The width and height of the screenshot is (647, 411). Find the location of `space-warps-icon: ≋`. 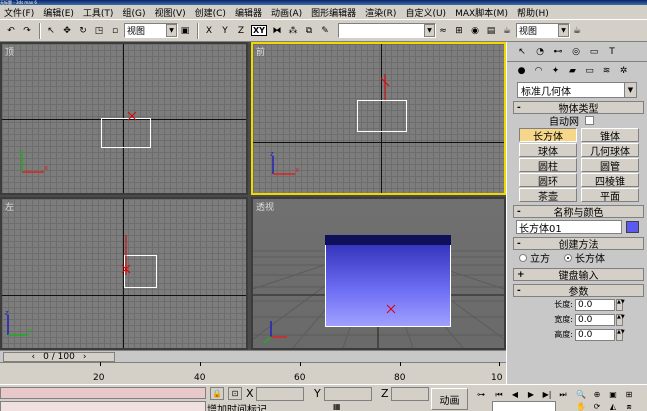

space-warps-icon: ≋ is located at coordinates (606, 71).